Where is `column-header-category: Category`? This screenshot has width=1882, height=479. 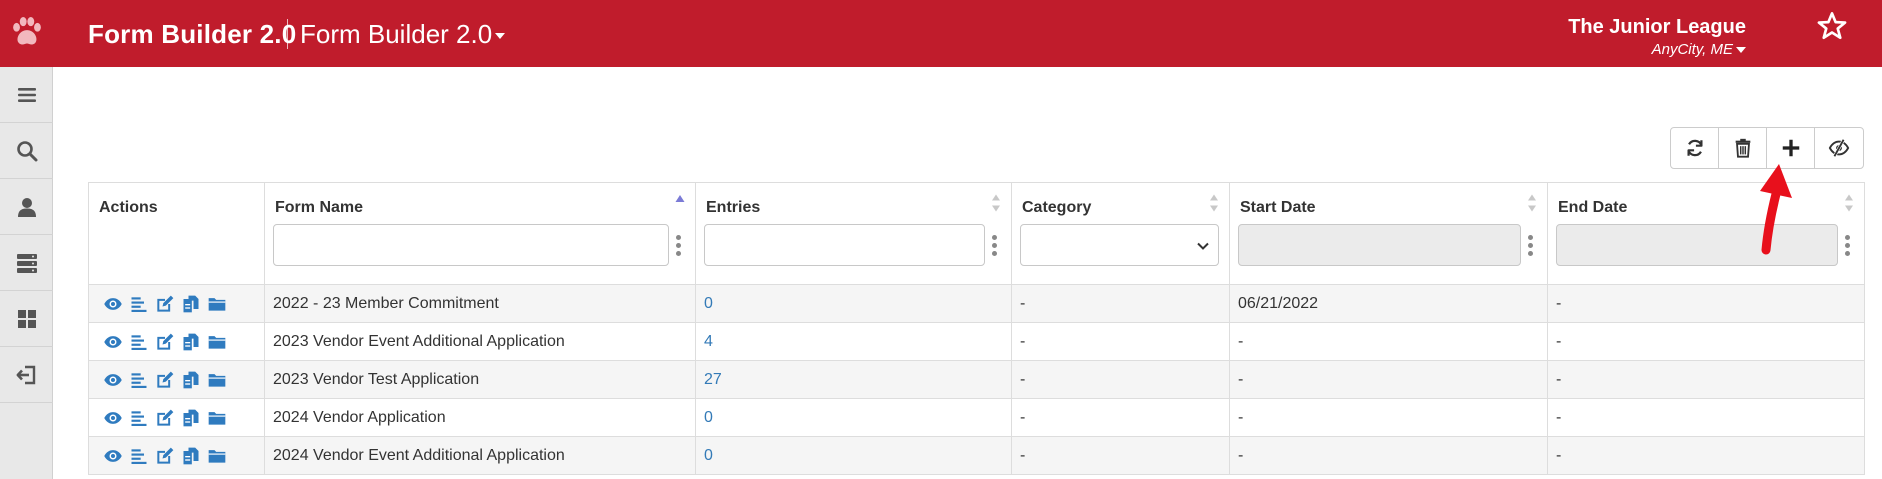
column-header-category: Category is located at coordinates (1120, 233).